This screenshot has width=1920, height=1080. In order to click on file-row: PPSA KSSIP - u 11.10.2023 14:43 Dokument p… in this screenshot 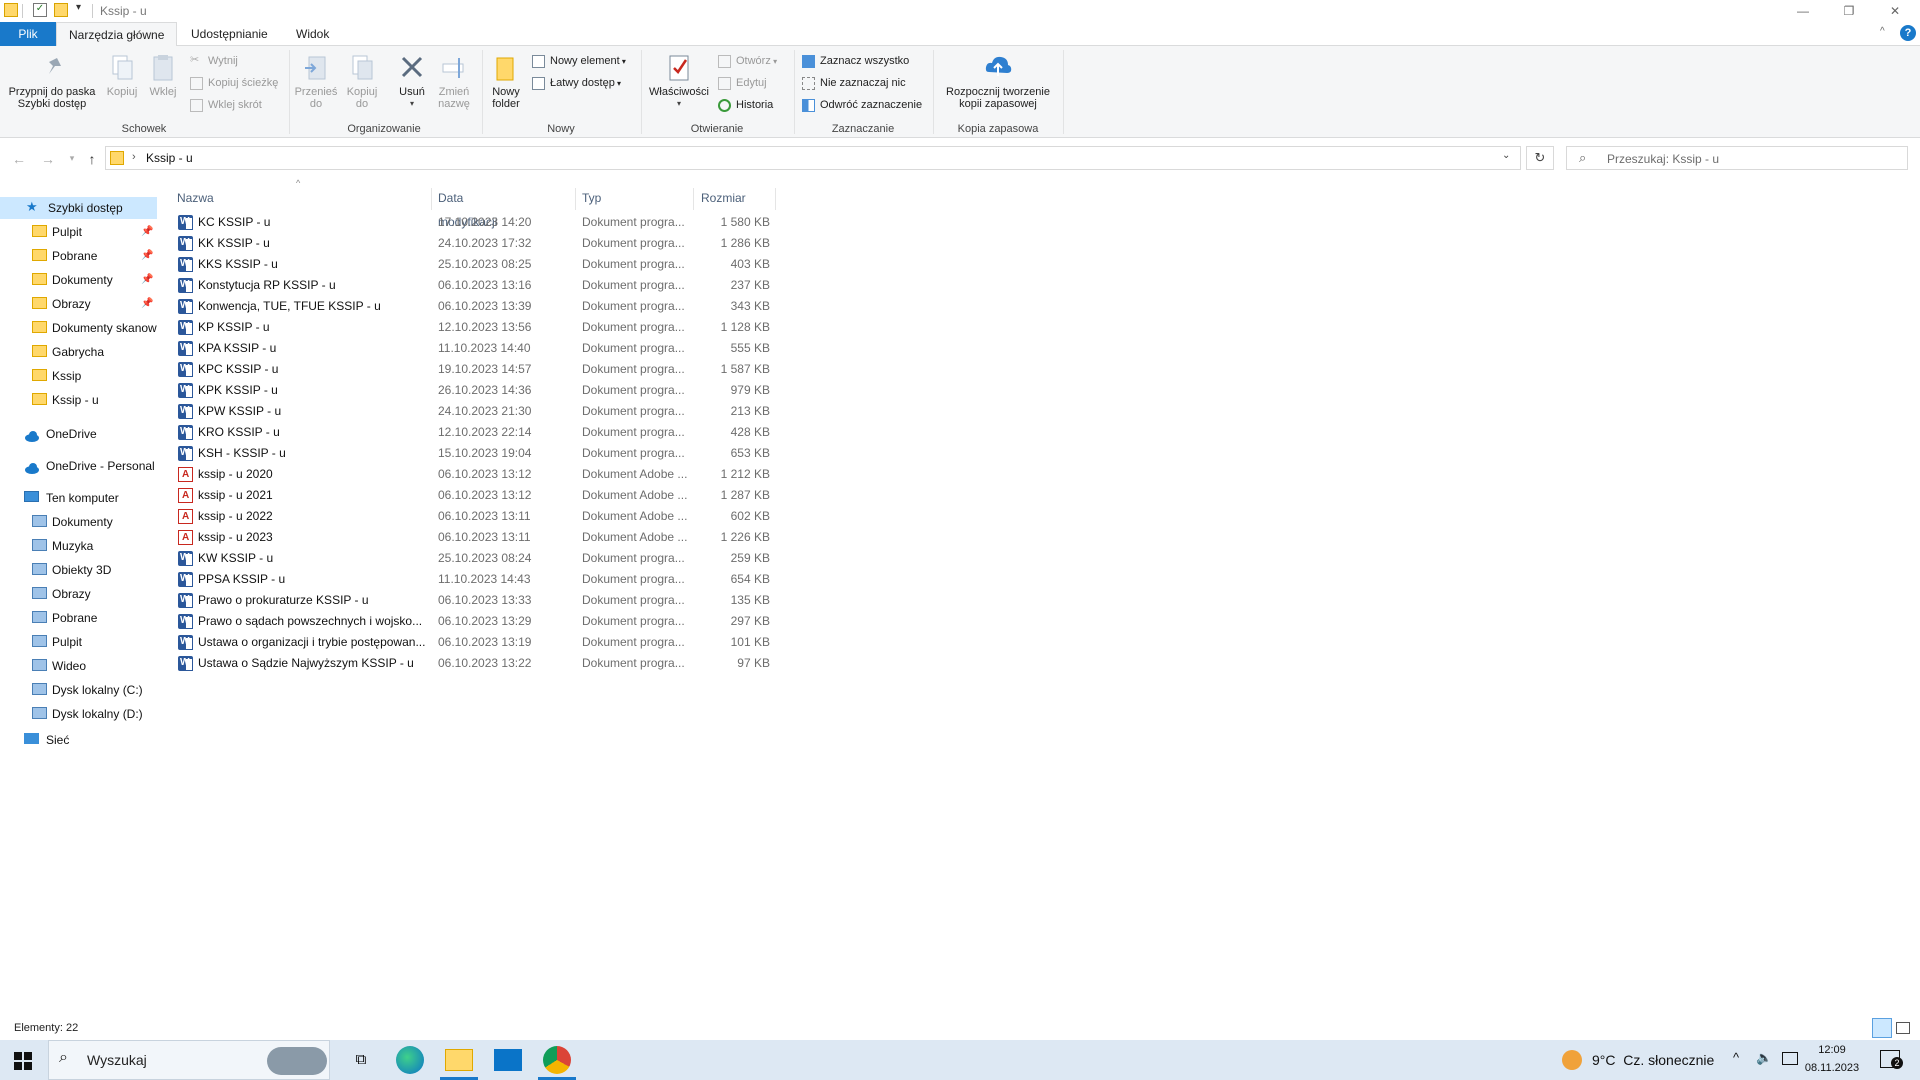, I will do `click(472, 579)`.